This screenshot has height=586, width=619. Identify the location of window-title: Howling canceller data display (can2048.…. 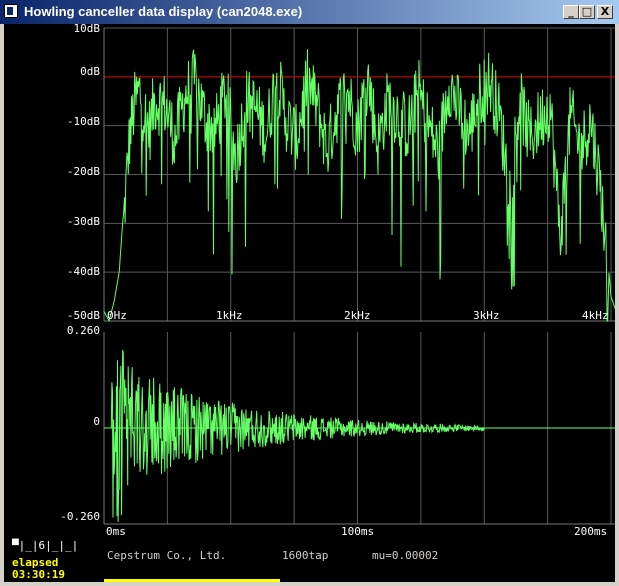
(163, 11).